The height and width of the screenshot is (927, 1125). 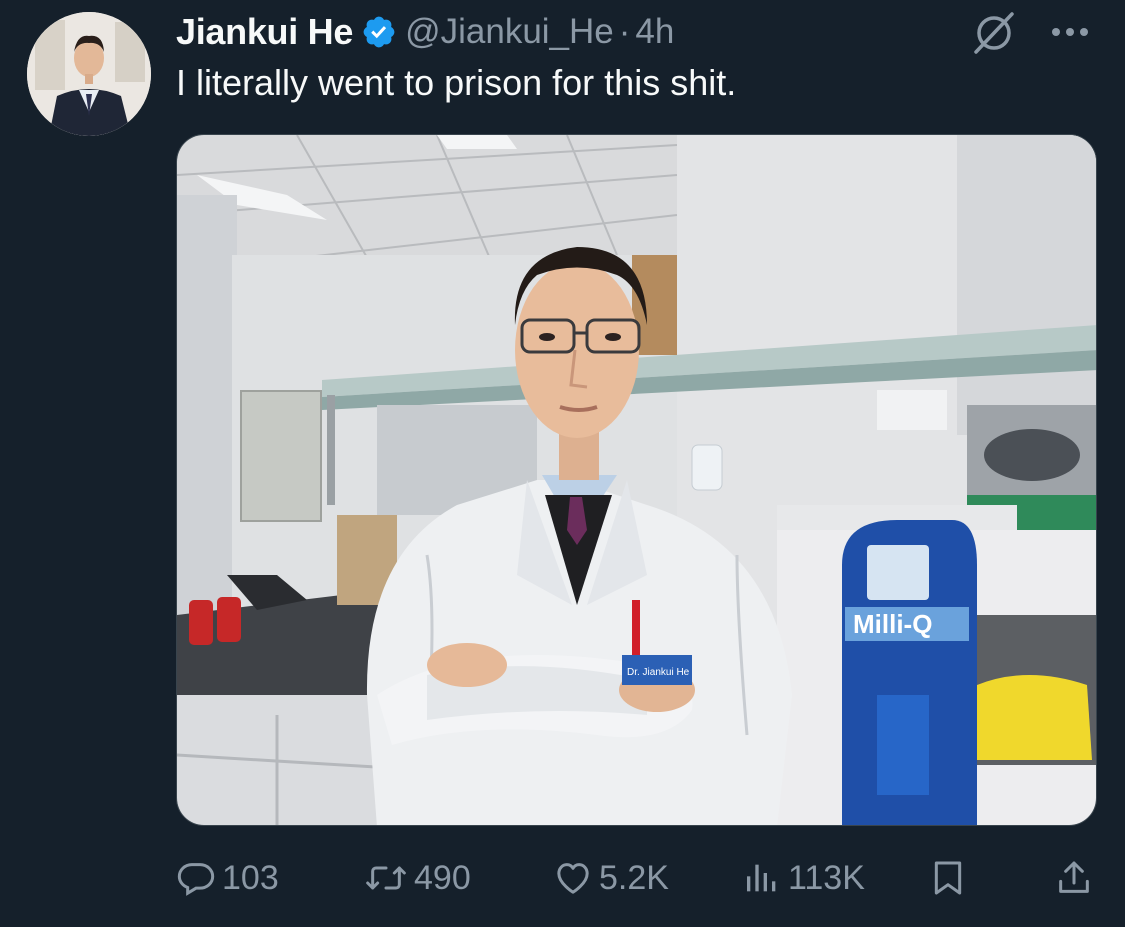 I want to click on views-count: 113K, so click(x=826, y=877).